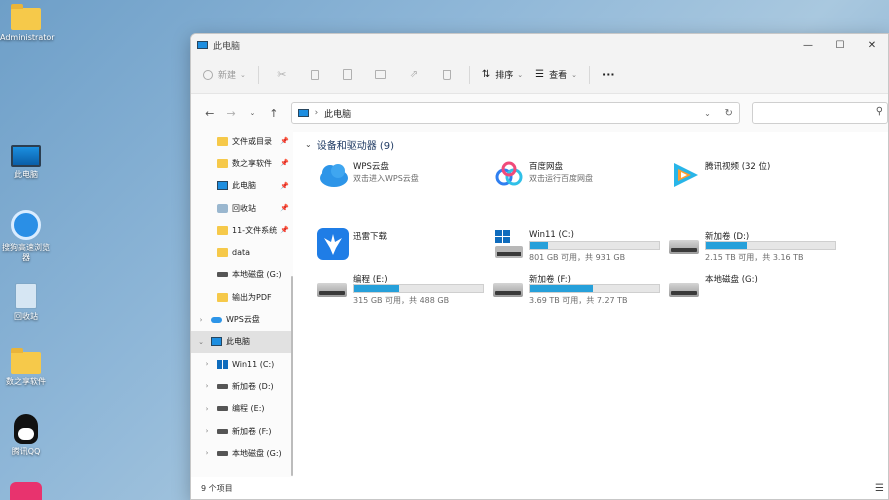  I want to click on sidebar-item-label: 此电脑, so click(244, 186).